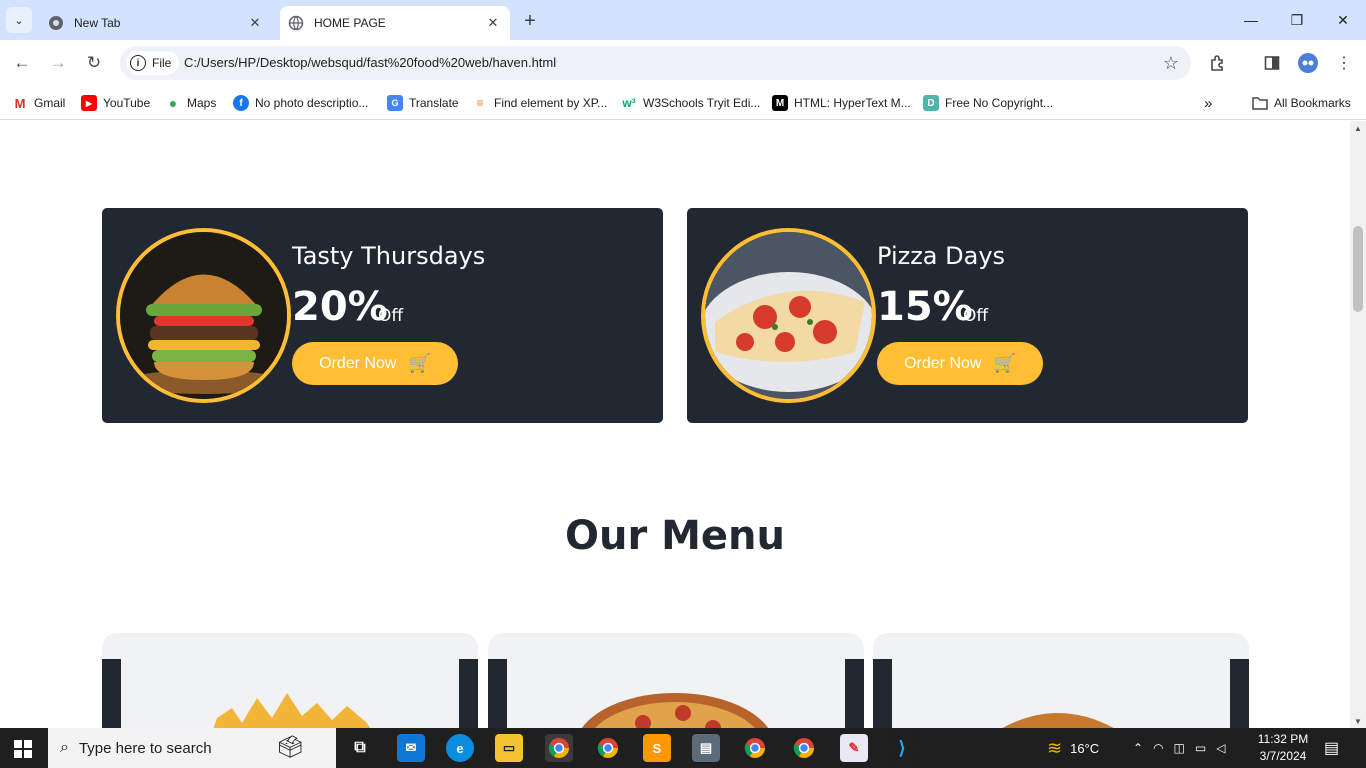 Image resolution: width=1366 pixels, height=768 pixels. Describe the element at coordinates (411, 748) in the screenshot. I see `mail-icon: ✉` at that location.